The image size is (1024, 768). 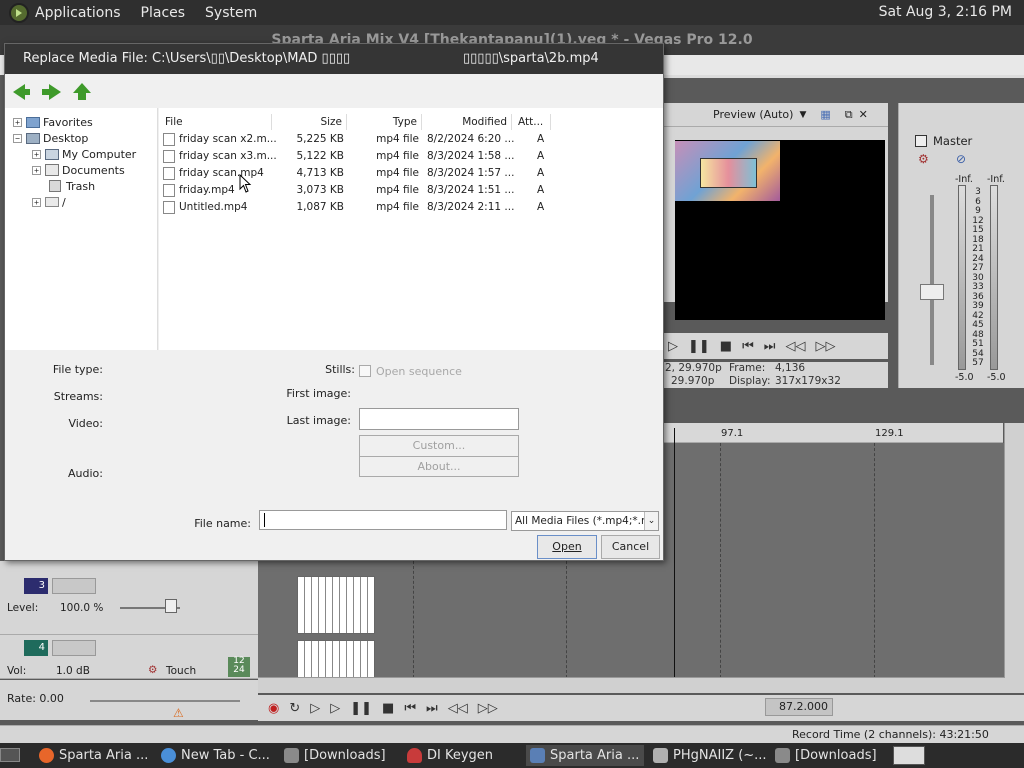 I want to click on timeline-vertical-scrollbar, so click(x=1014, y=550).